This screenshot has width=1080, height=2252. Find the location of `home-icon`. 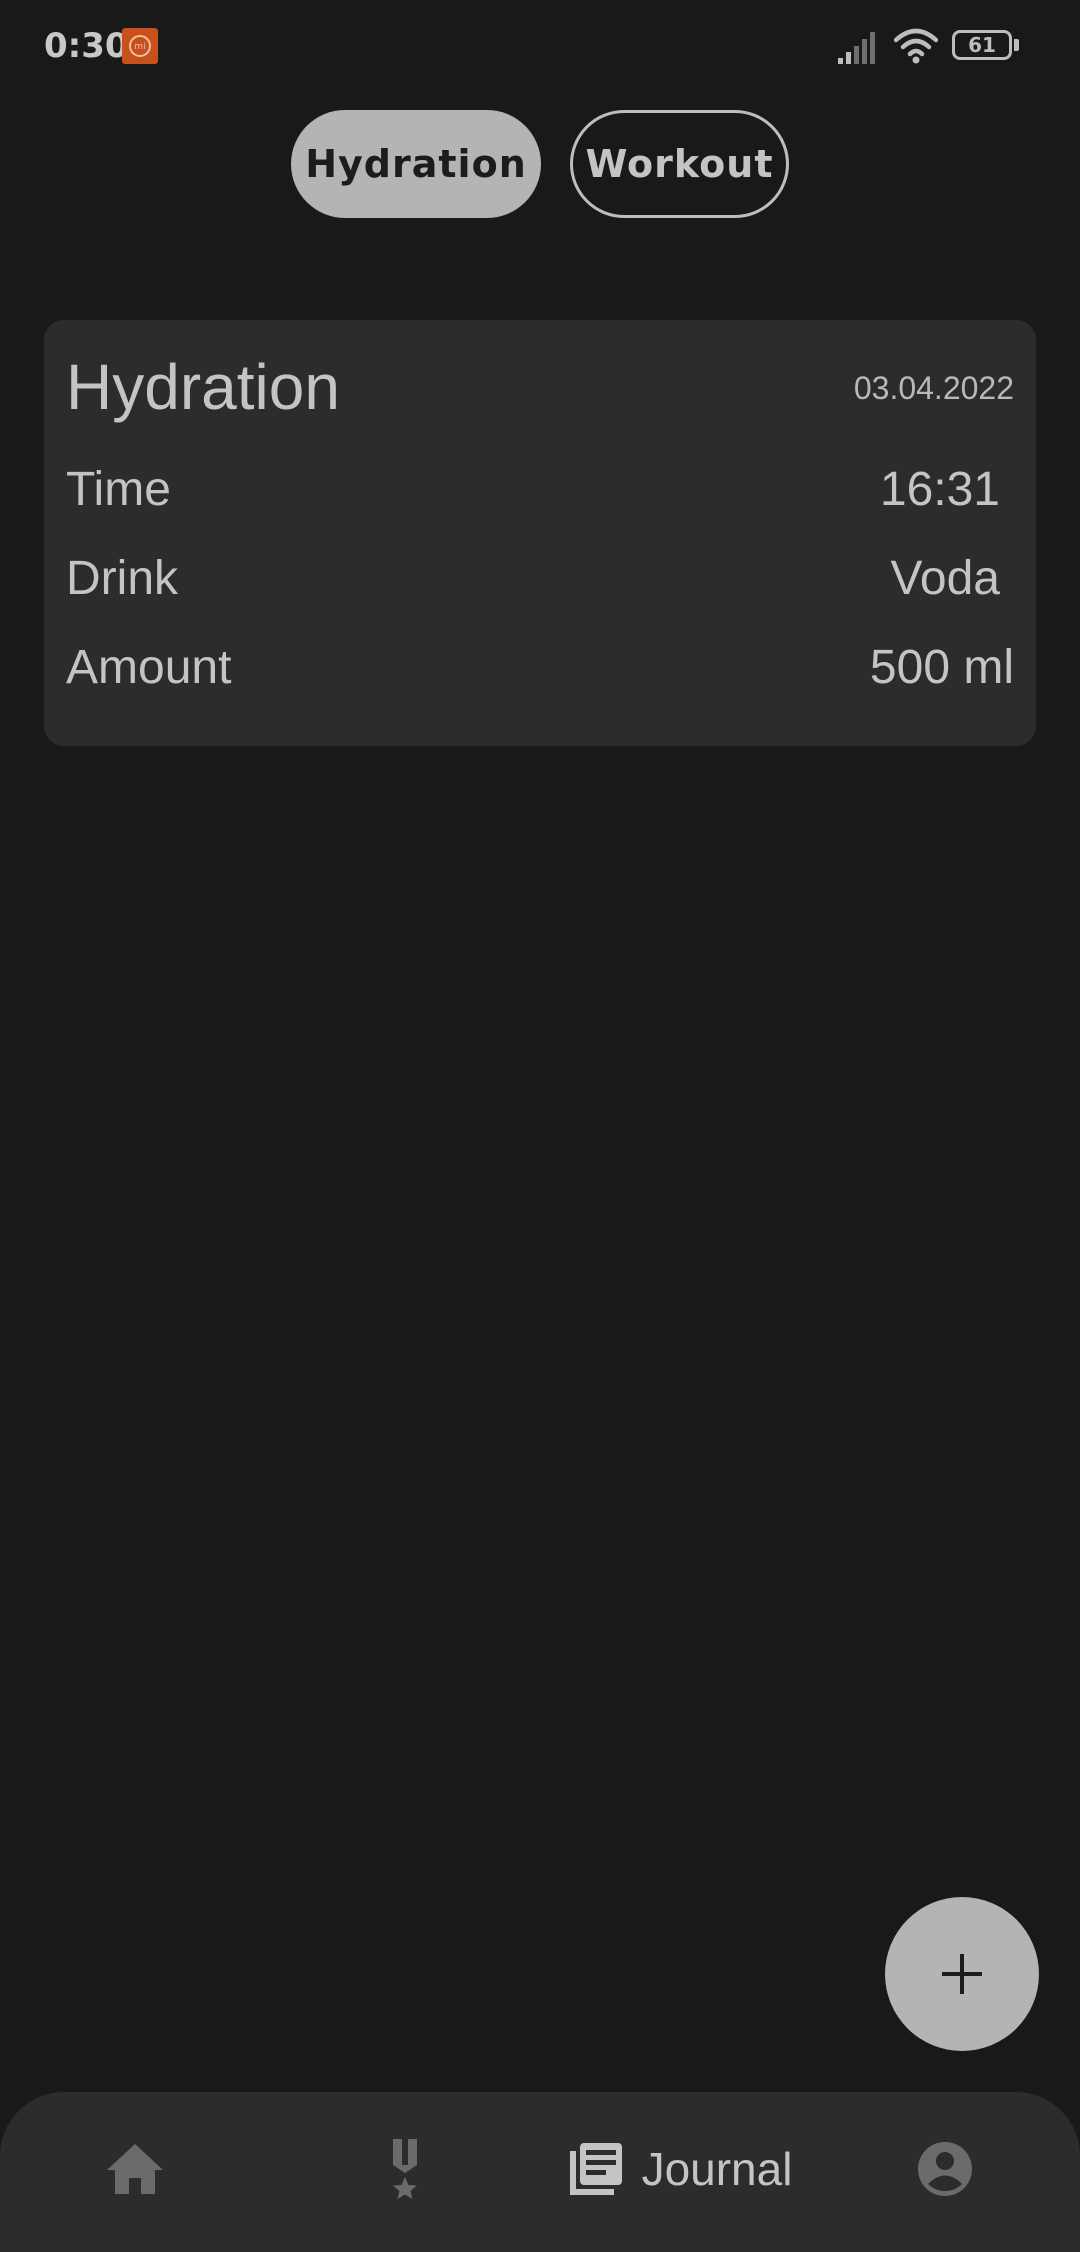

home-icon is located at coordinates (135, 2169).